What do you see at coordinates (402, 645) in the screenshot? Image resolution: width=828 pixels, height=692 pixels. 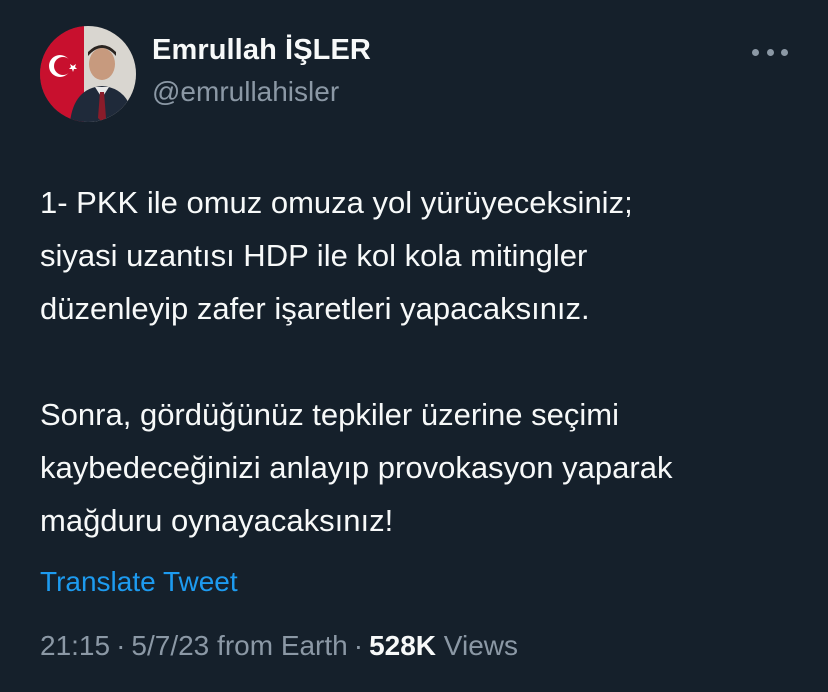 I see `views-count: 528K` at bounding box center [402, 645].